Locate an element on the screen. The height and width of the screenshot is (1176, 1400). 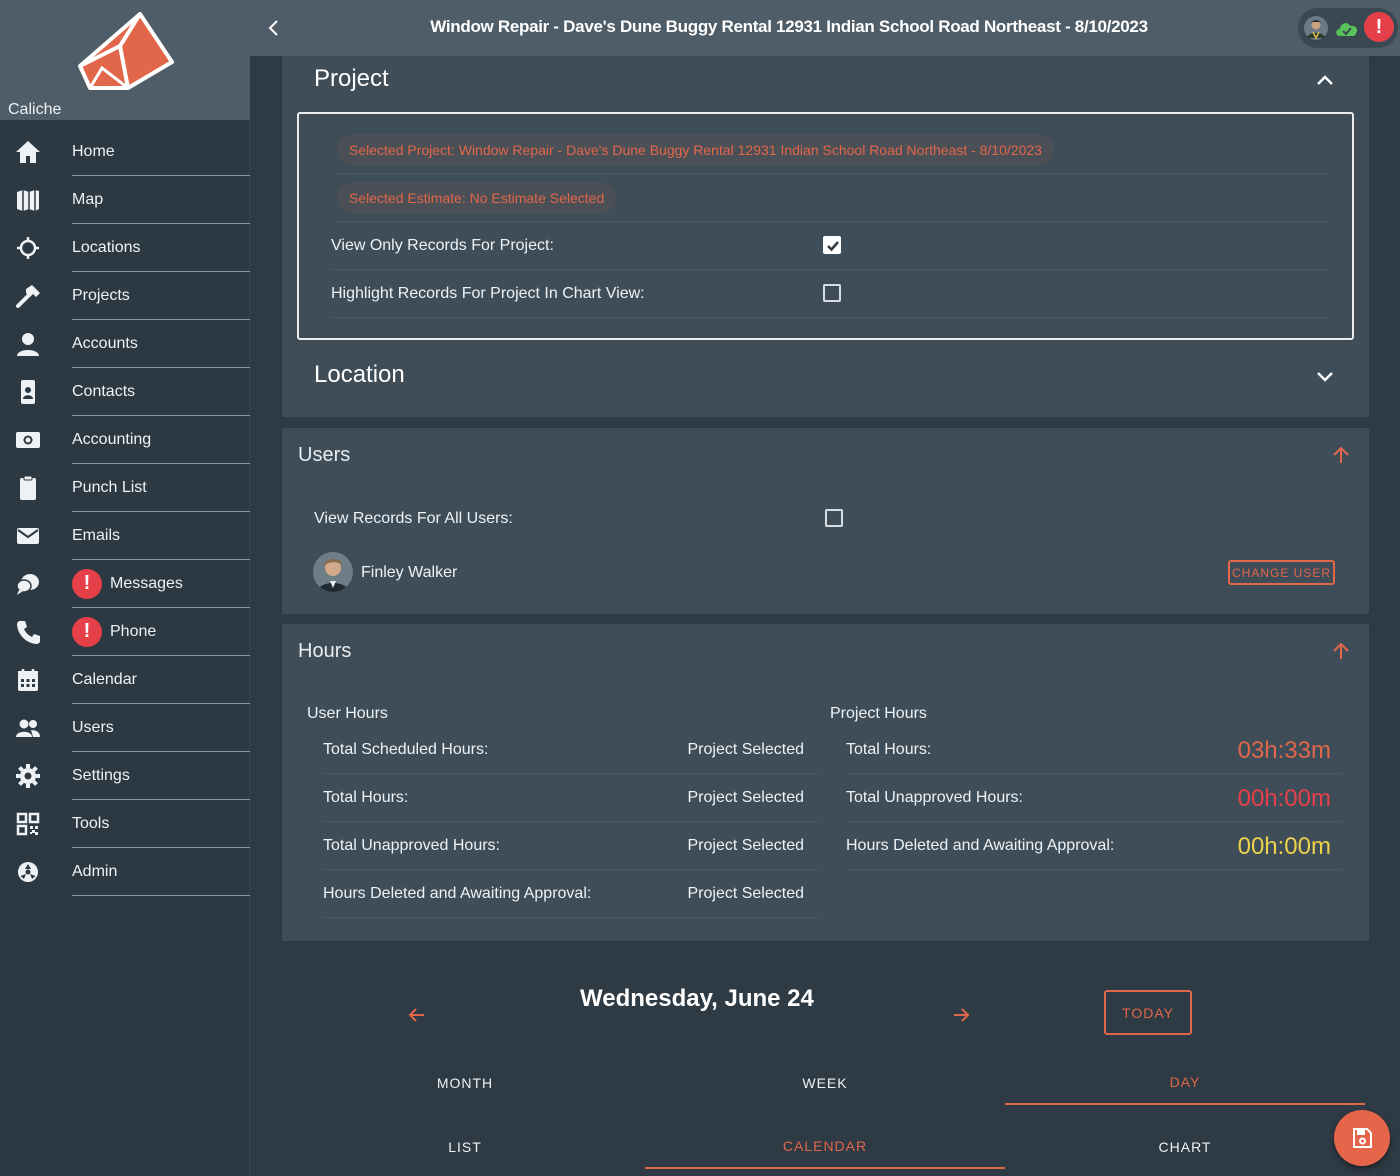
sidebar-item-settings: Settings is located at coordinates (125, 776).